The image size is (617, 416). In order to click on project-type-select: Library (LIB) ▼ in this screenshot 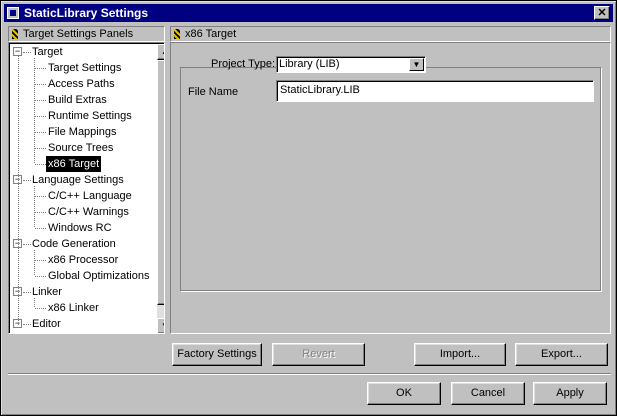, I will do `click(351, 64)`.